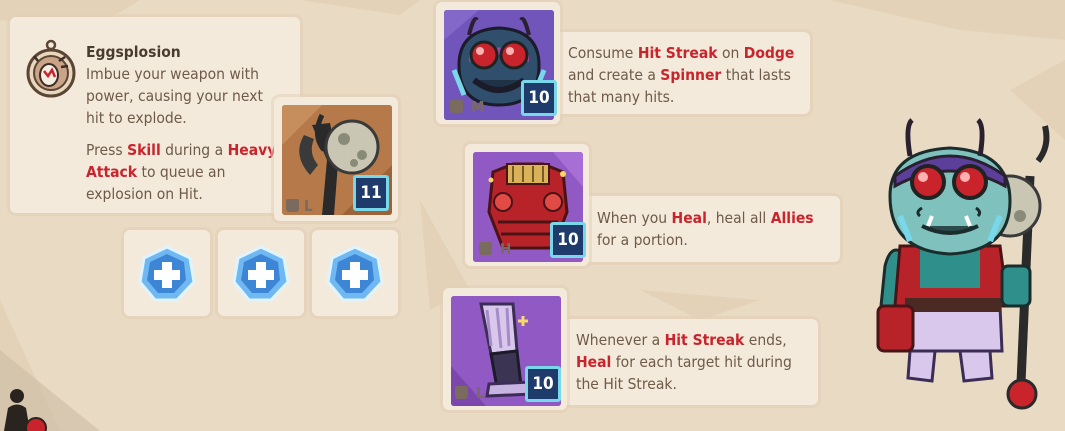 The width and height of the screenshot is (1065, 431). I want to click on ability-title: Eggsplosion, so click(133, 52).